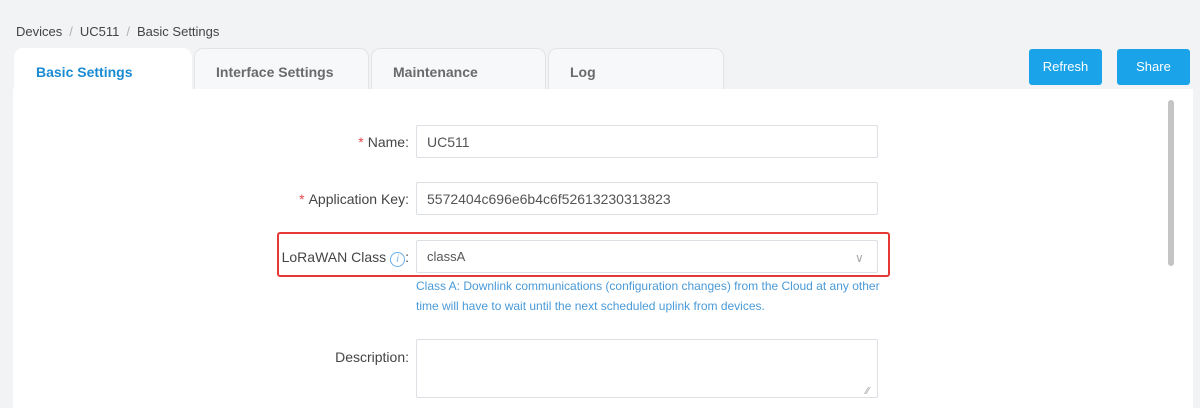 The height and width of the screenshot is (408, 1200). What do you see at coordinates (867, 391) in the screenshot?
I see `resize-handle-icon: ⁄⁄` at bounding box center [867, 391].